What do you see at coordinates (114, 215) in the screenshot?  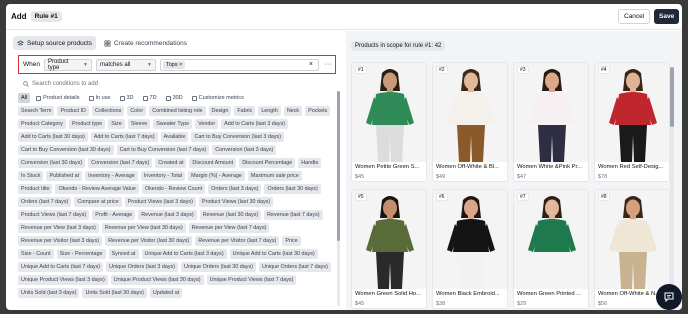 I see `condition-chip: Profit - Average` at bounding box center [114, 215].